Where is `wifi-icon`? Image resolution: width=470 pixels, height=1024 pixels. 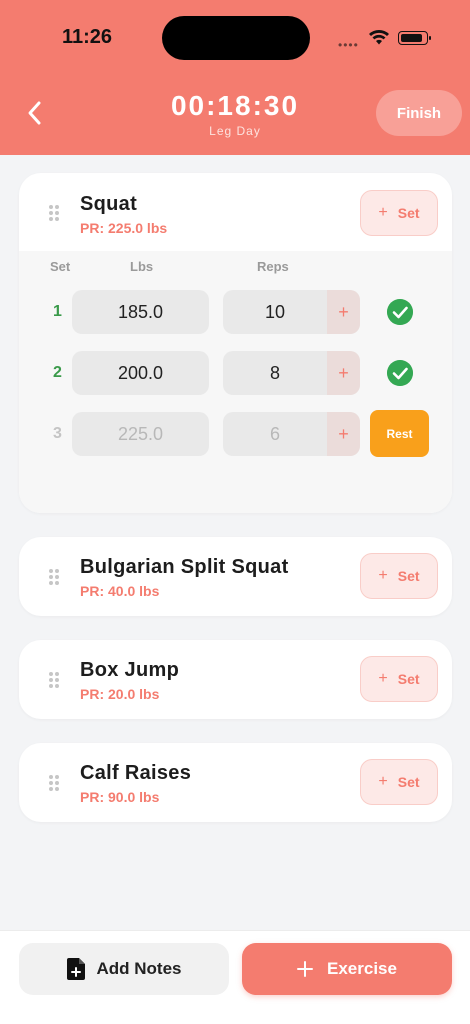
wifi-icon is located at coordinates (379, 37).